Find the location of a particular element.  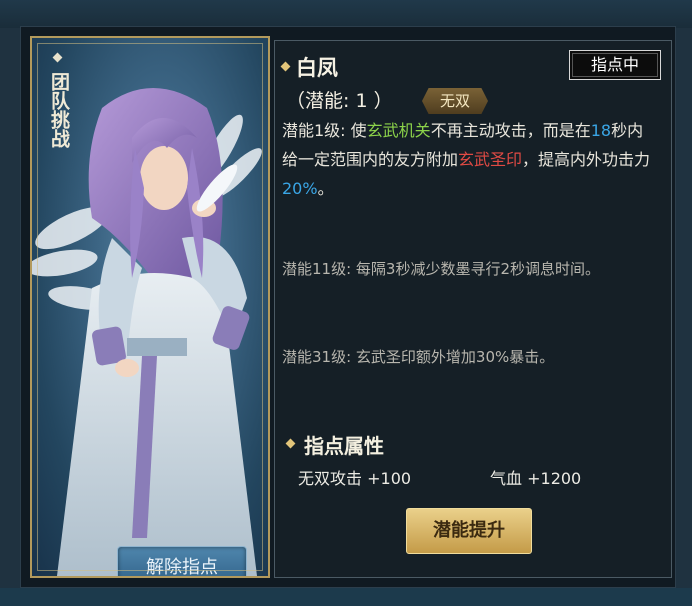

release-guidance-button: 解除指点 is located at coordinates (182, 561).